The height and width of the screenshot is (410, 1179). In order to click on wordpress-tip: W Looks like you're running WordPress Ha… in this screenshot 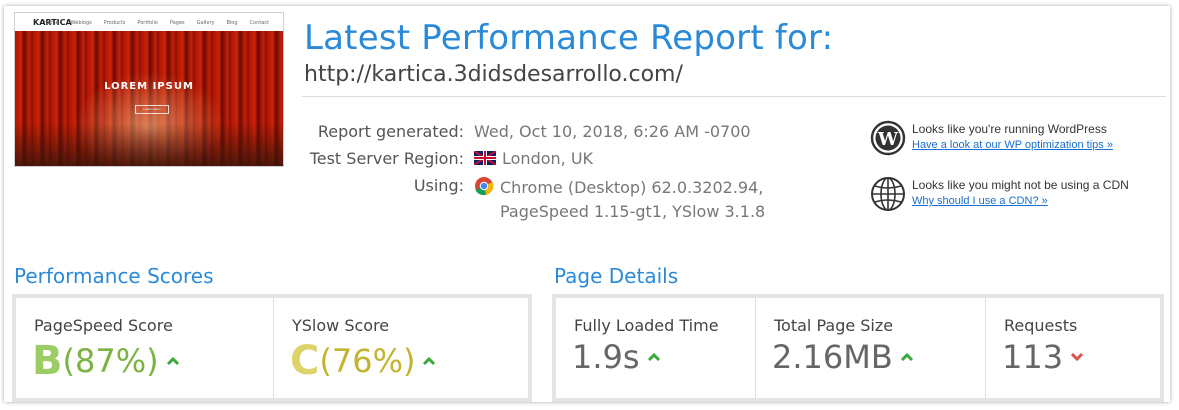, I will do `click(1018, 140)`.